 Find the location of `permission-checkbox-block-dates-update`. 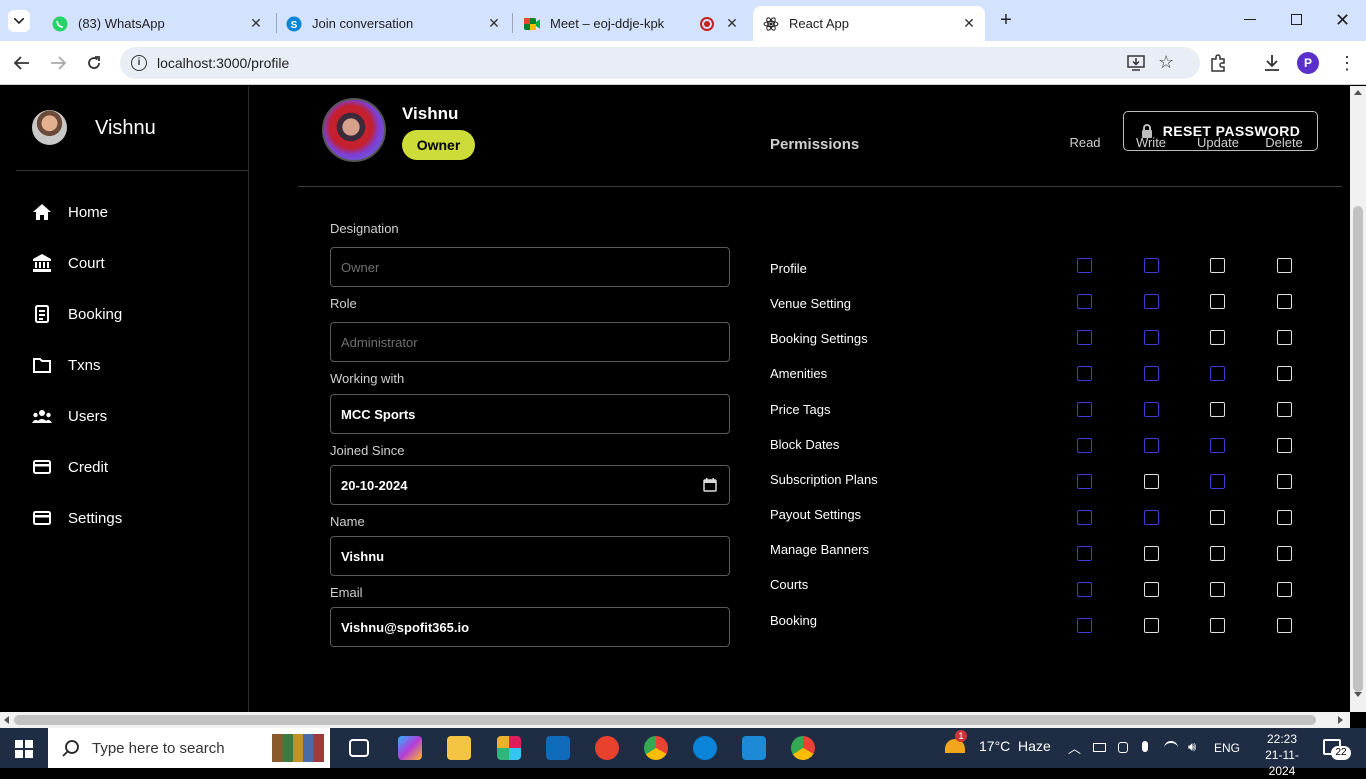

permission-checkbox-block-dates-update is located at coordinates (1217, 445).